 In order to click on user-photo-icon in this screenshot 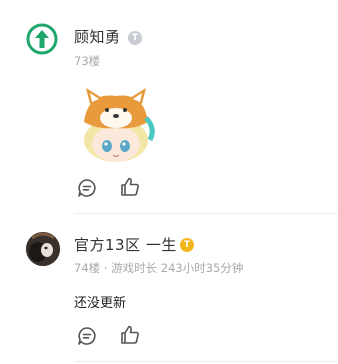, I will do `click(43, 249)`.